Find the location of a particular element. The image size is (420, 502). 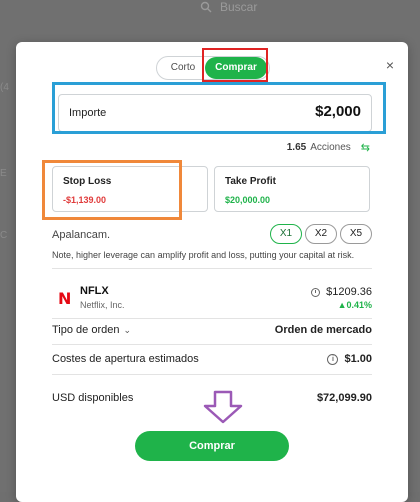

opening-costs-row: i $1.00 is located at coordinates (349, 359).